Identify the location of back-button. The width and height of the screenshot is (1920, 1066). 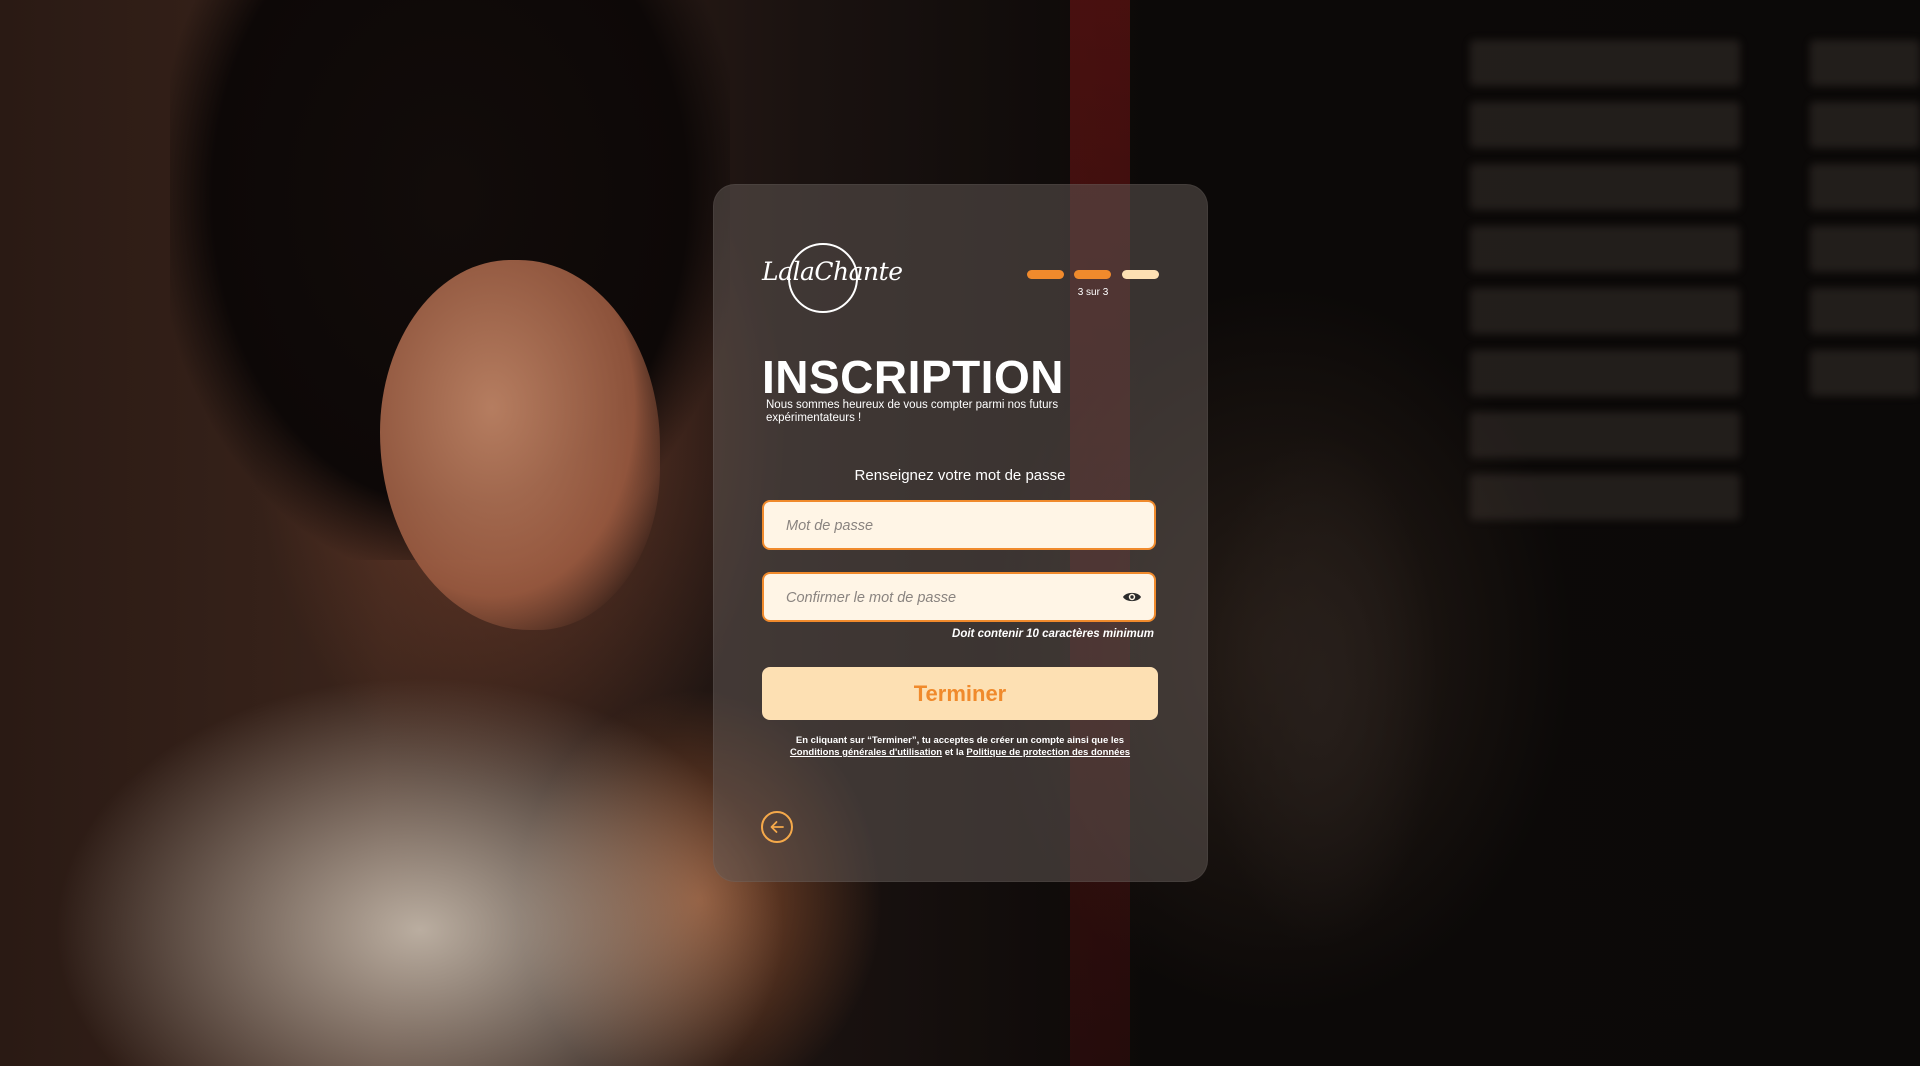
(777, 827).